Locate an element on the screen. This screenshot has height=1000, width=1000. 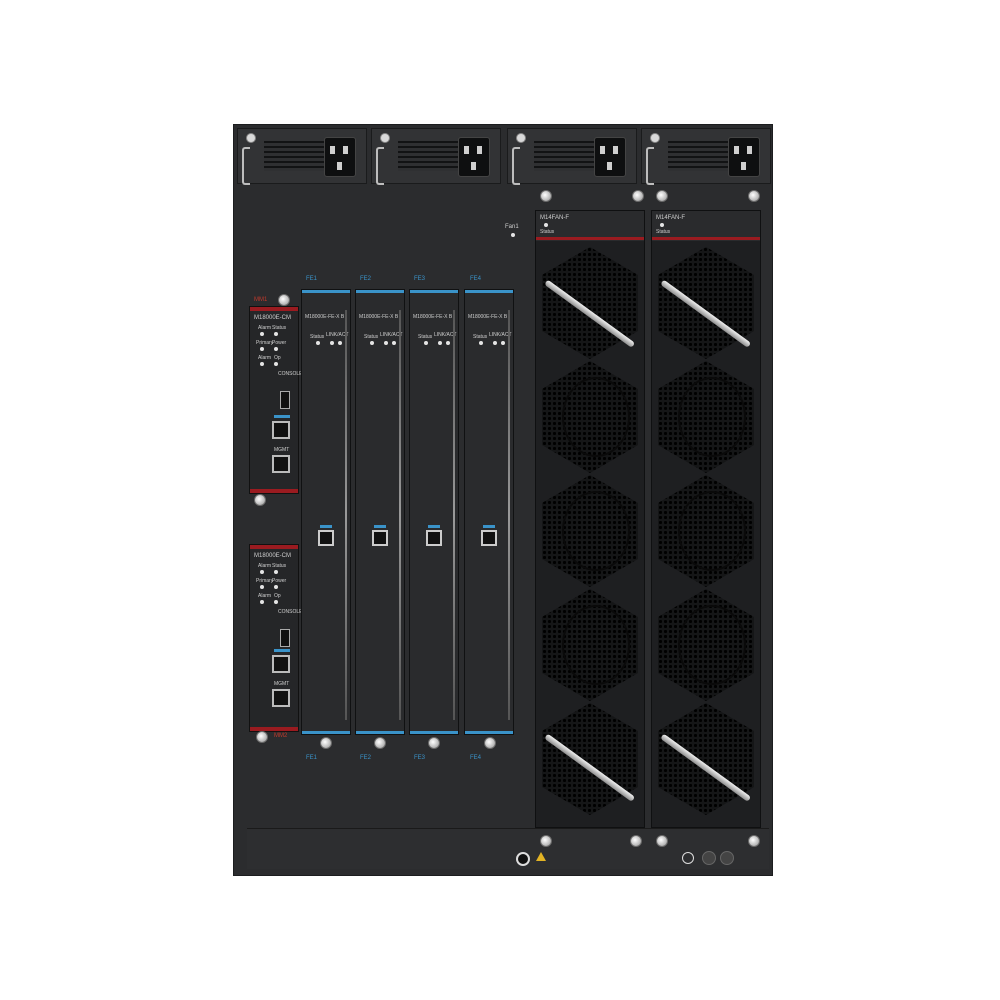
fan-tray-1: M14FAN-F Status is located at coordinates (590, 519).